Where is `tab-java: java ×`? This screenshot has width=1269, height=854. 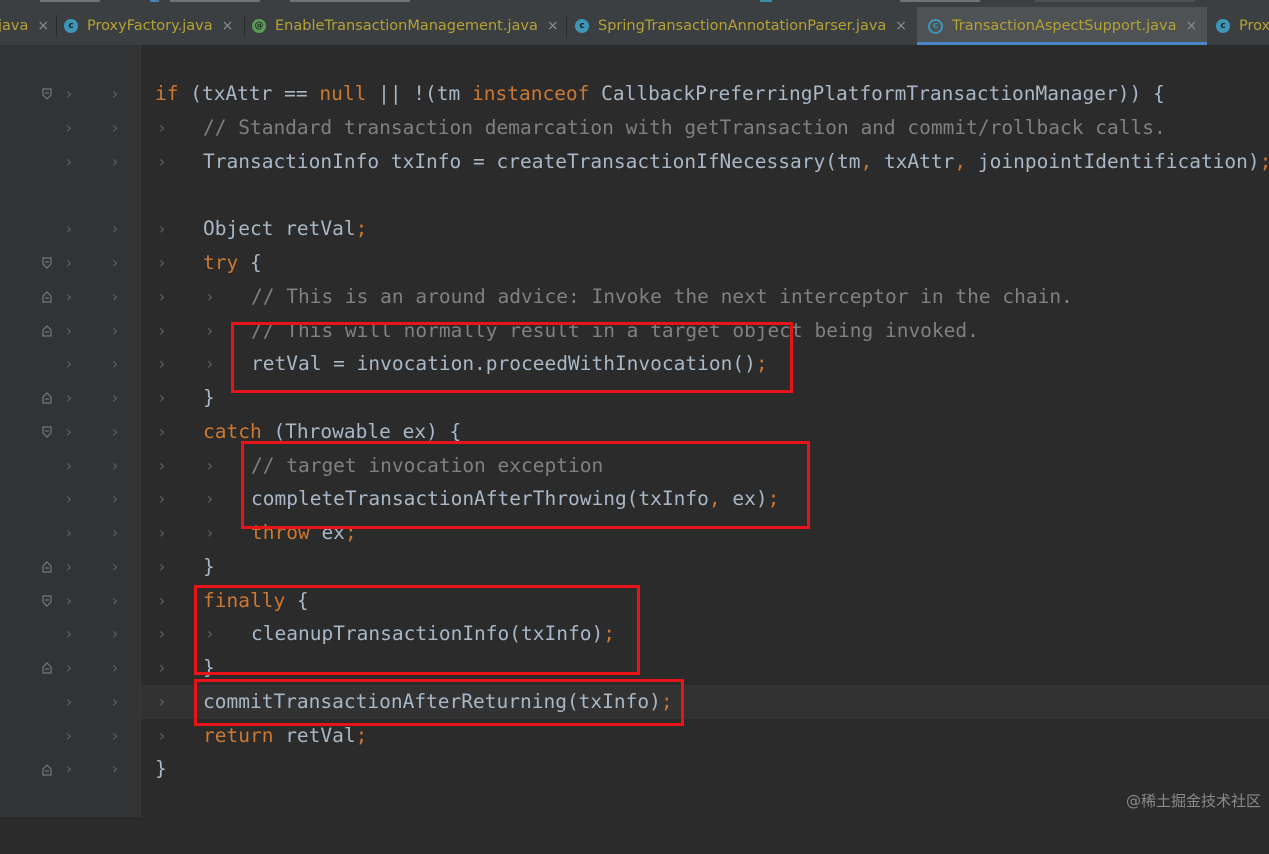
tab-java: java × is located at coordinates (24, 26).